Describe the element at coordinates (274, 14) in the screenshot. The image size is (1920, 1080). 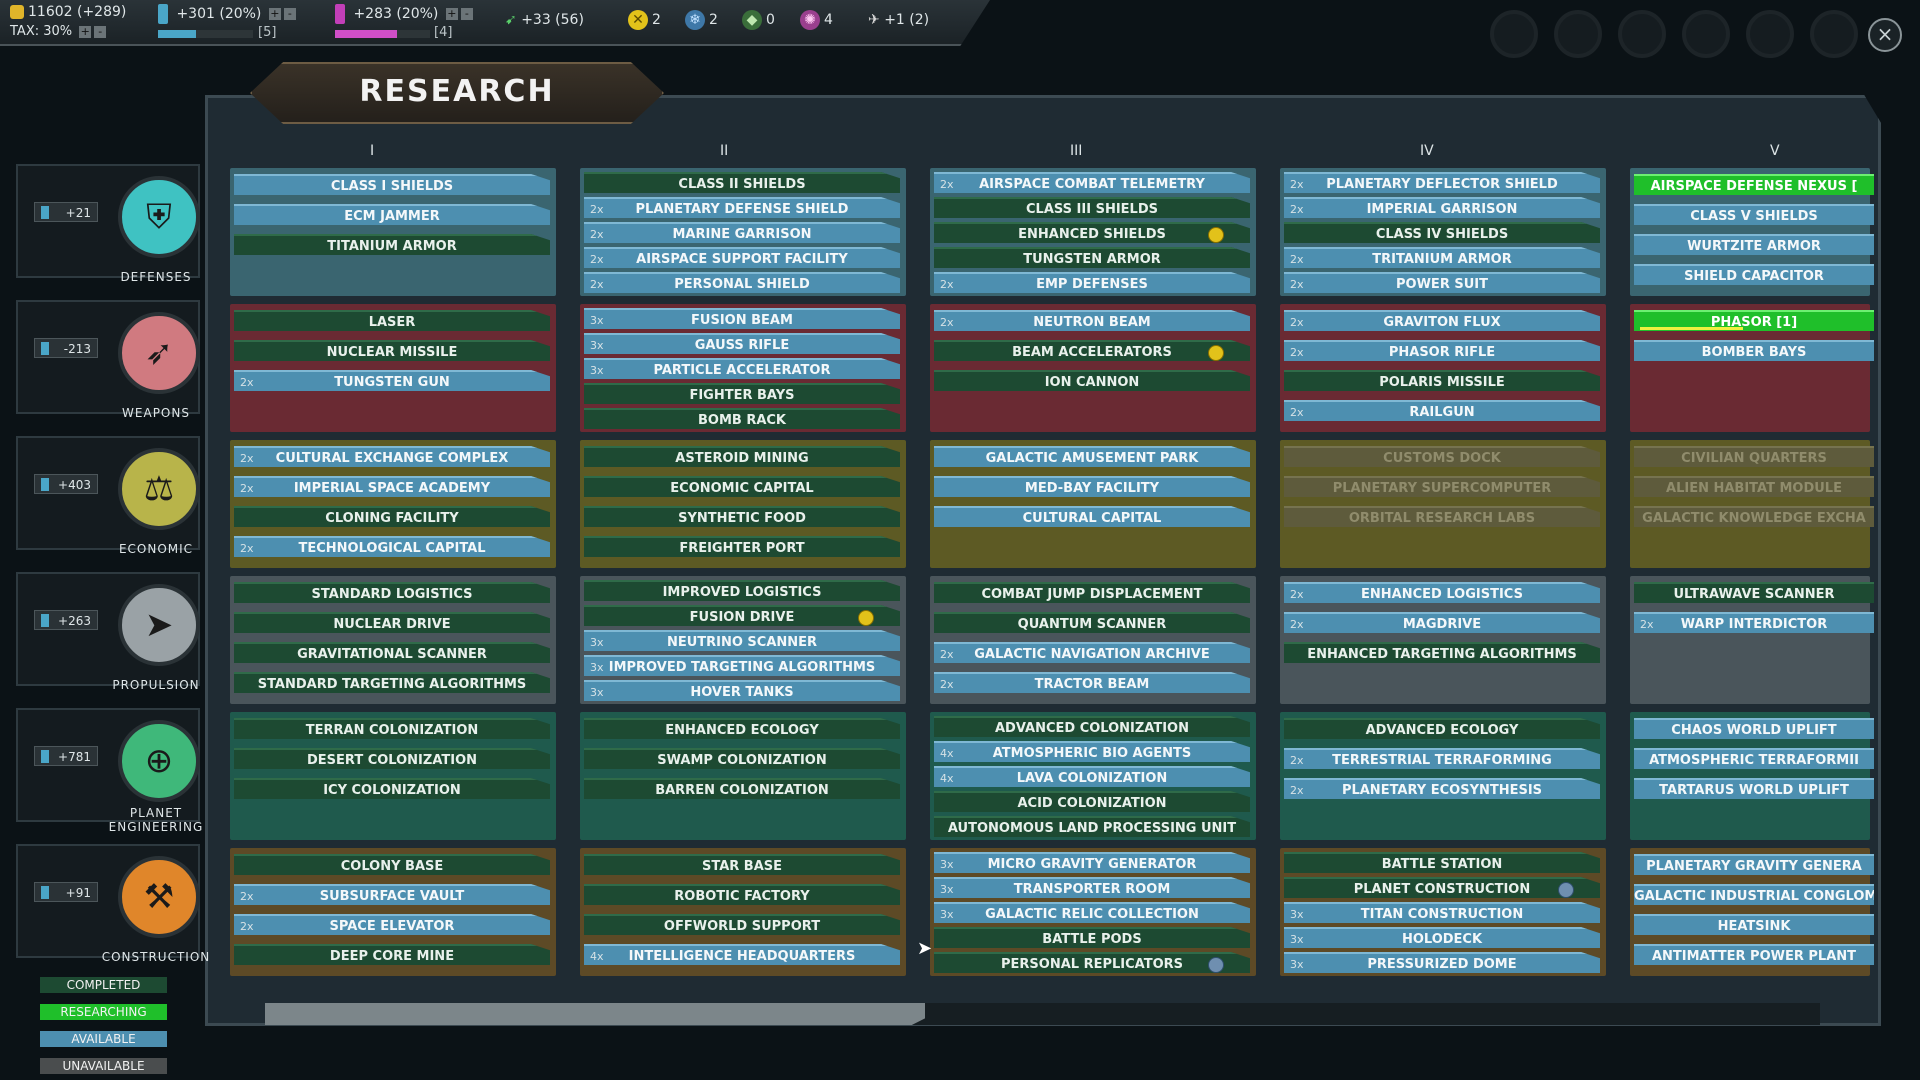
I see `research-increase-button: +` at that location.